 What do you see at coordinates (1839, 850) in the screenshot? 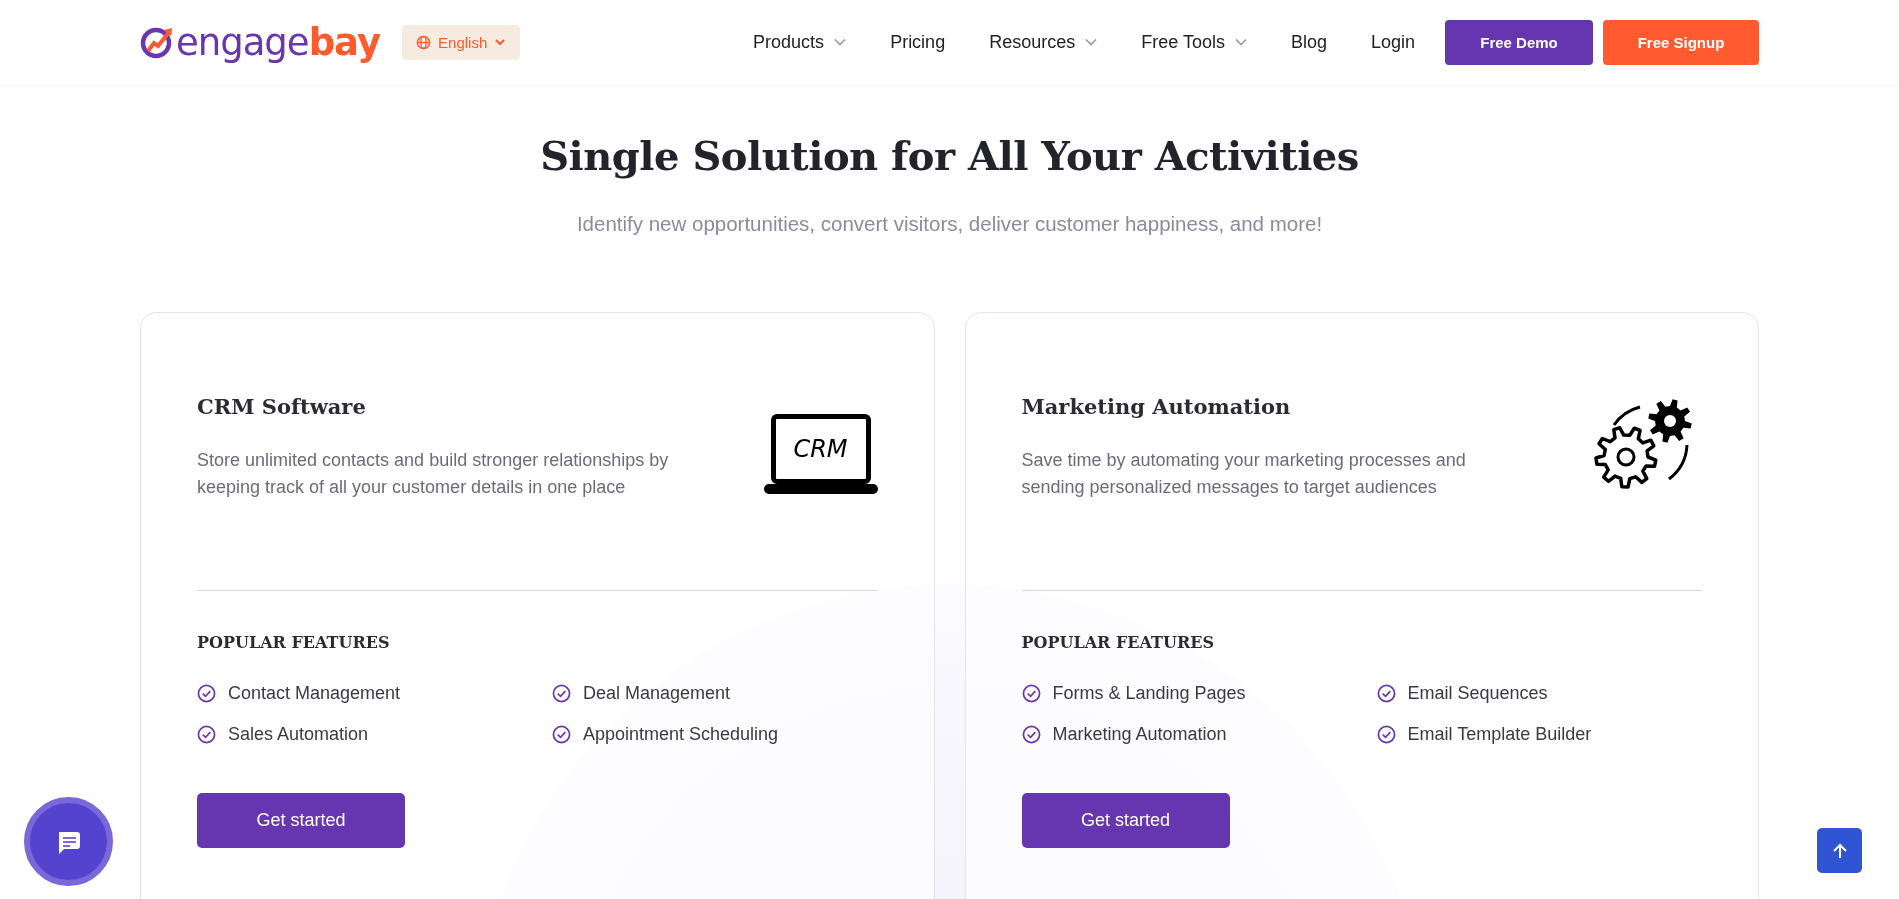
I see `scroll-top-button` at bounding box center [1839, 850].